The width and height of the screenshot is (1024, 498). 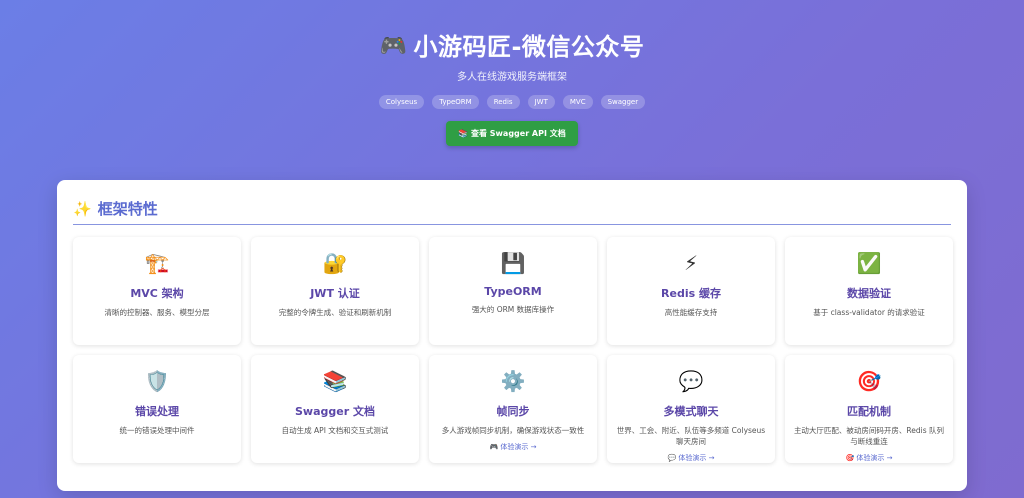 I want to click on feature-description: 强大的 ORM 数据库操作, so click(x=513, y=309).